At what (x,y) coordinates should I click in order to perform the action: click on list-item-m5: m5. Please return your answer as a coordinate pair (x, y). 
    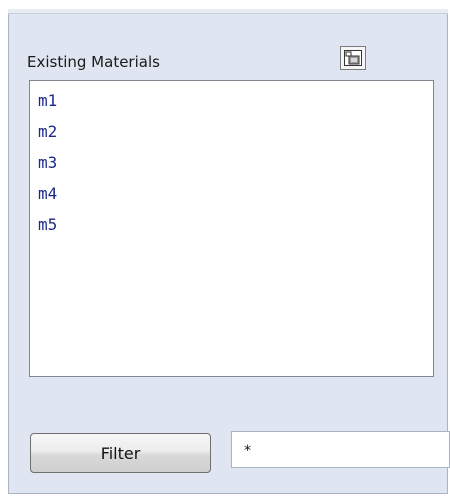
    Looking at the image, I should click on (231, 224).